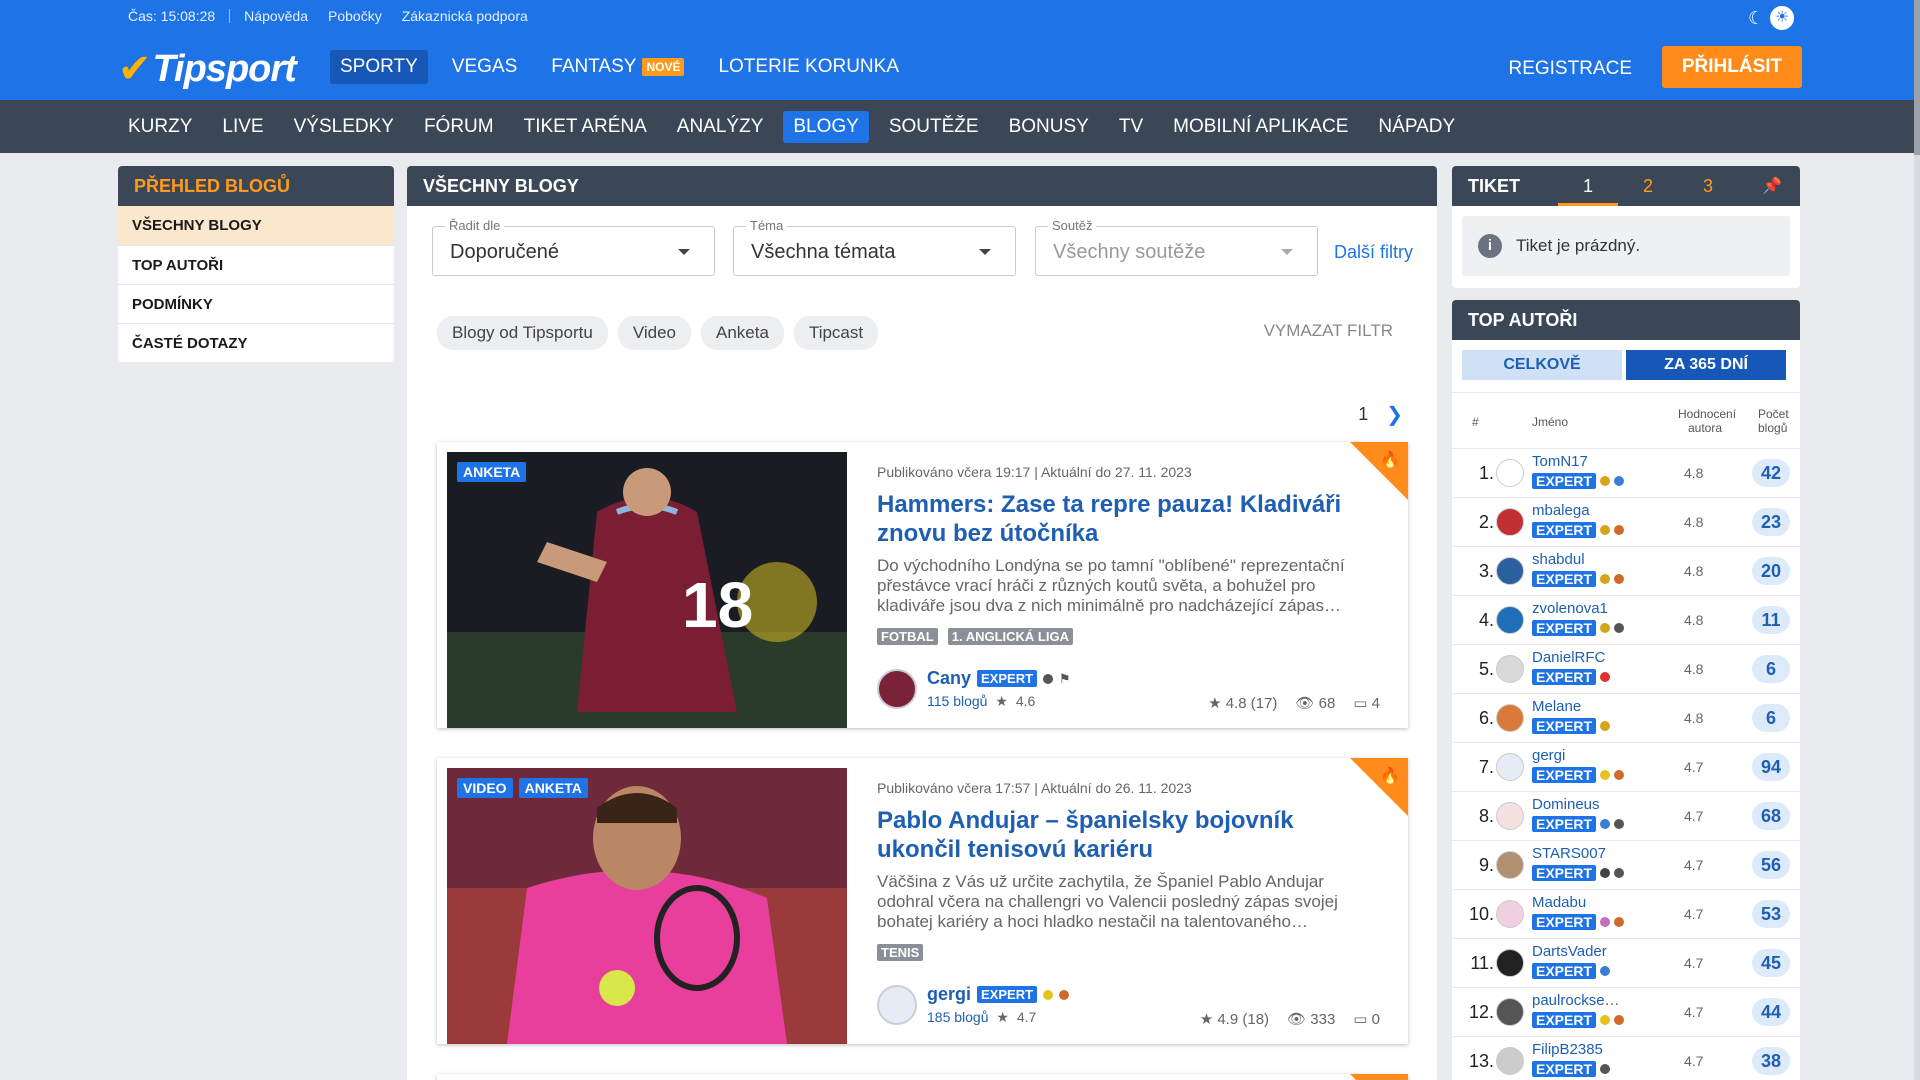 This screenshot has height=1080, width=1920. What do you see at coordinates (207, 69) in the screenshot?
I see `logo: ✔ Tipsport` at bounding box center [207, 69].